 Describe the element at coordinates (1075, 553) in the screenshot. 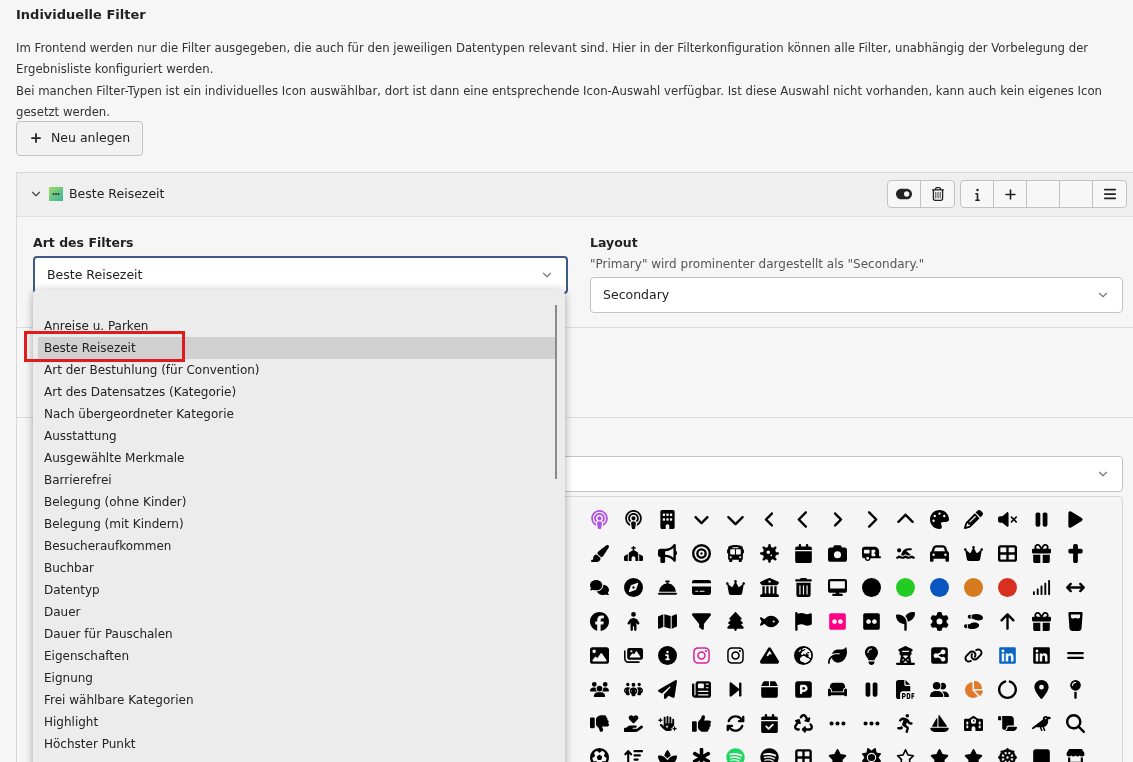

I see `cross-icon` at that location.